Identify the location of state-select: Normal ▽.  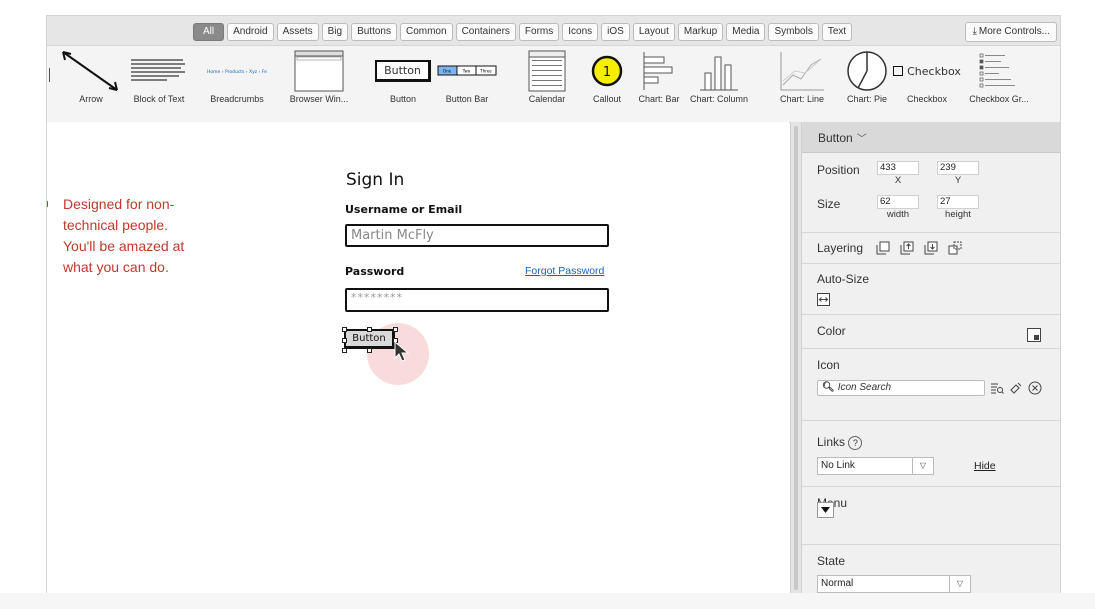
(894, 584).